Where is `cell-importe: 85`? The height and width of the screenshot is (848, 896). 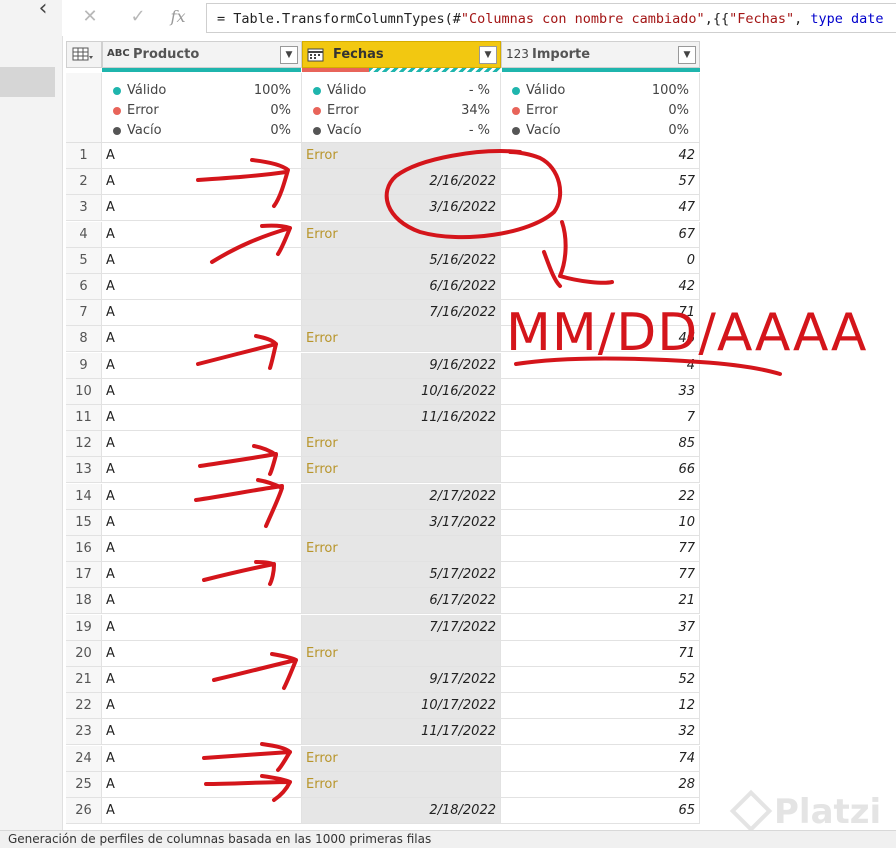 cell-importe: 85 is located at coordinates (600, 444).